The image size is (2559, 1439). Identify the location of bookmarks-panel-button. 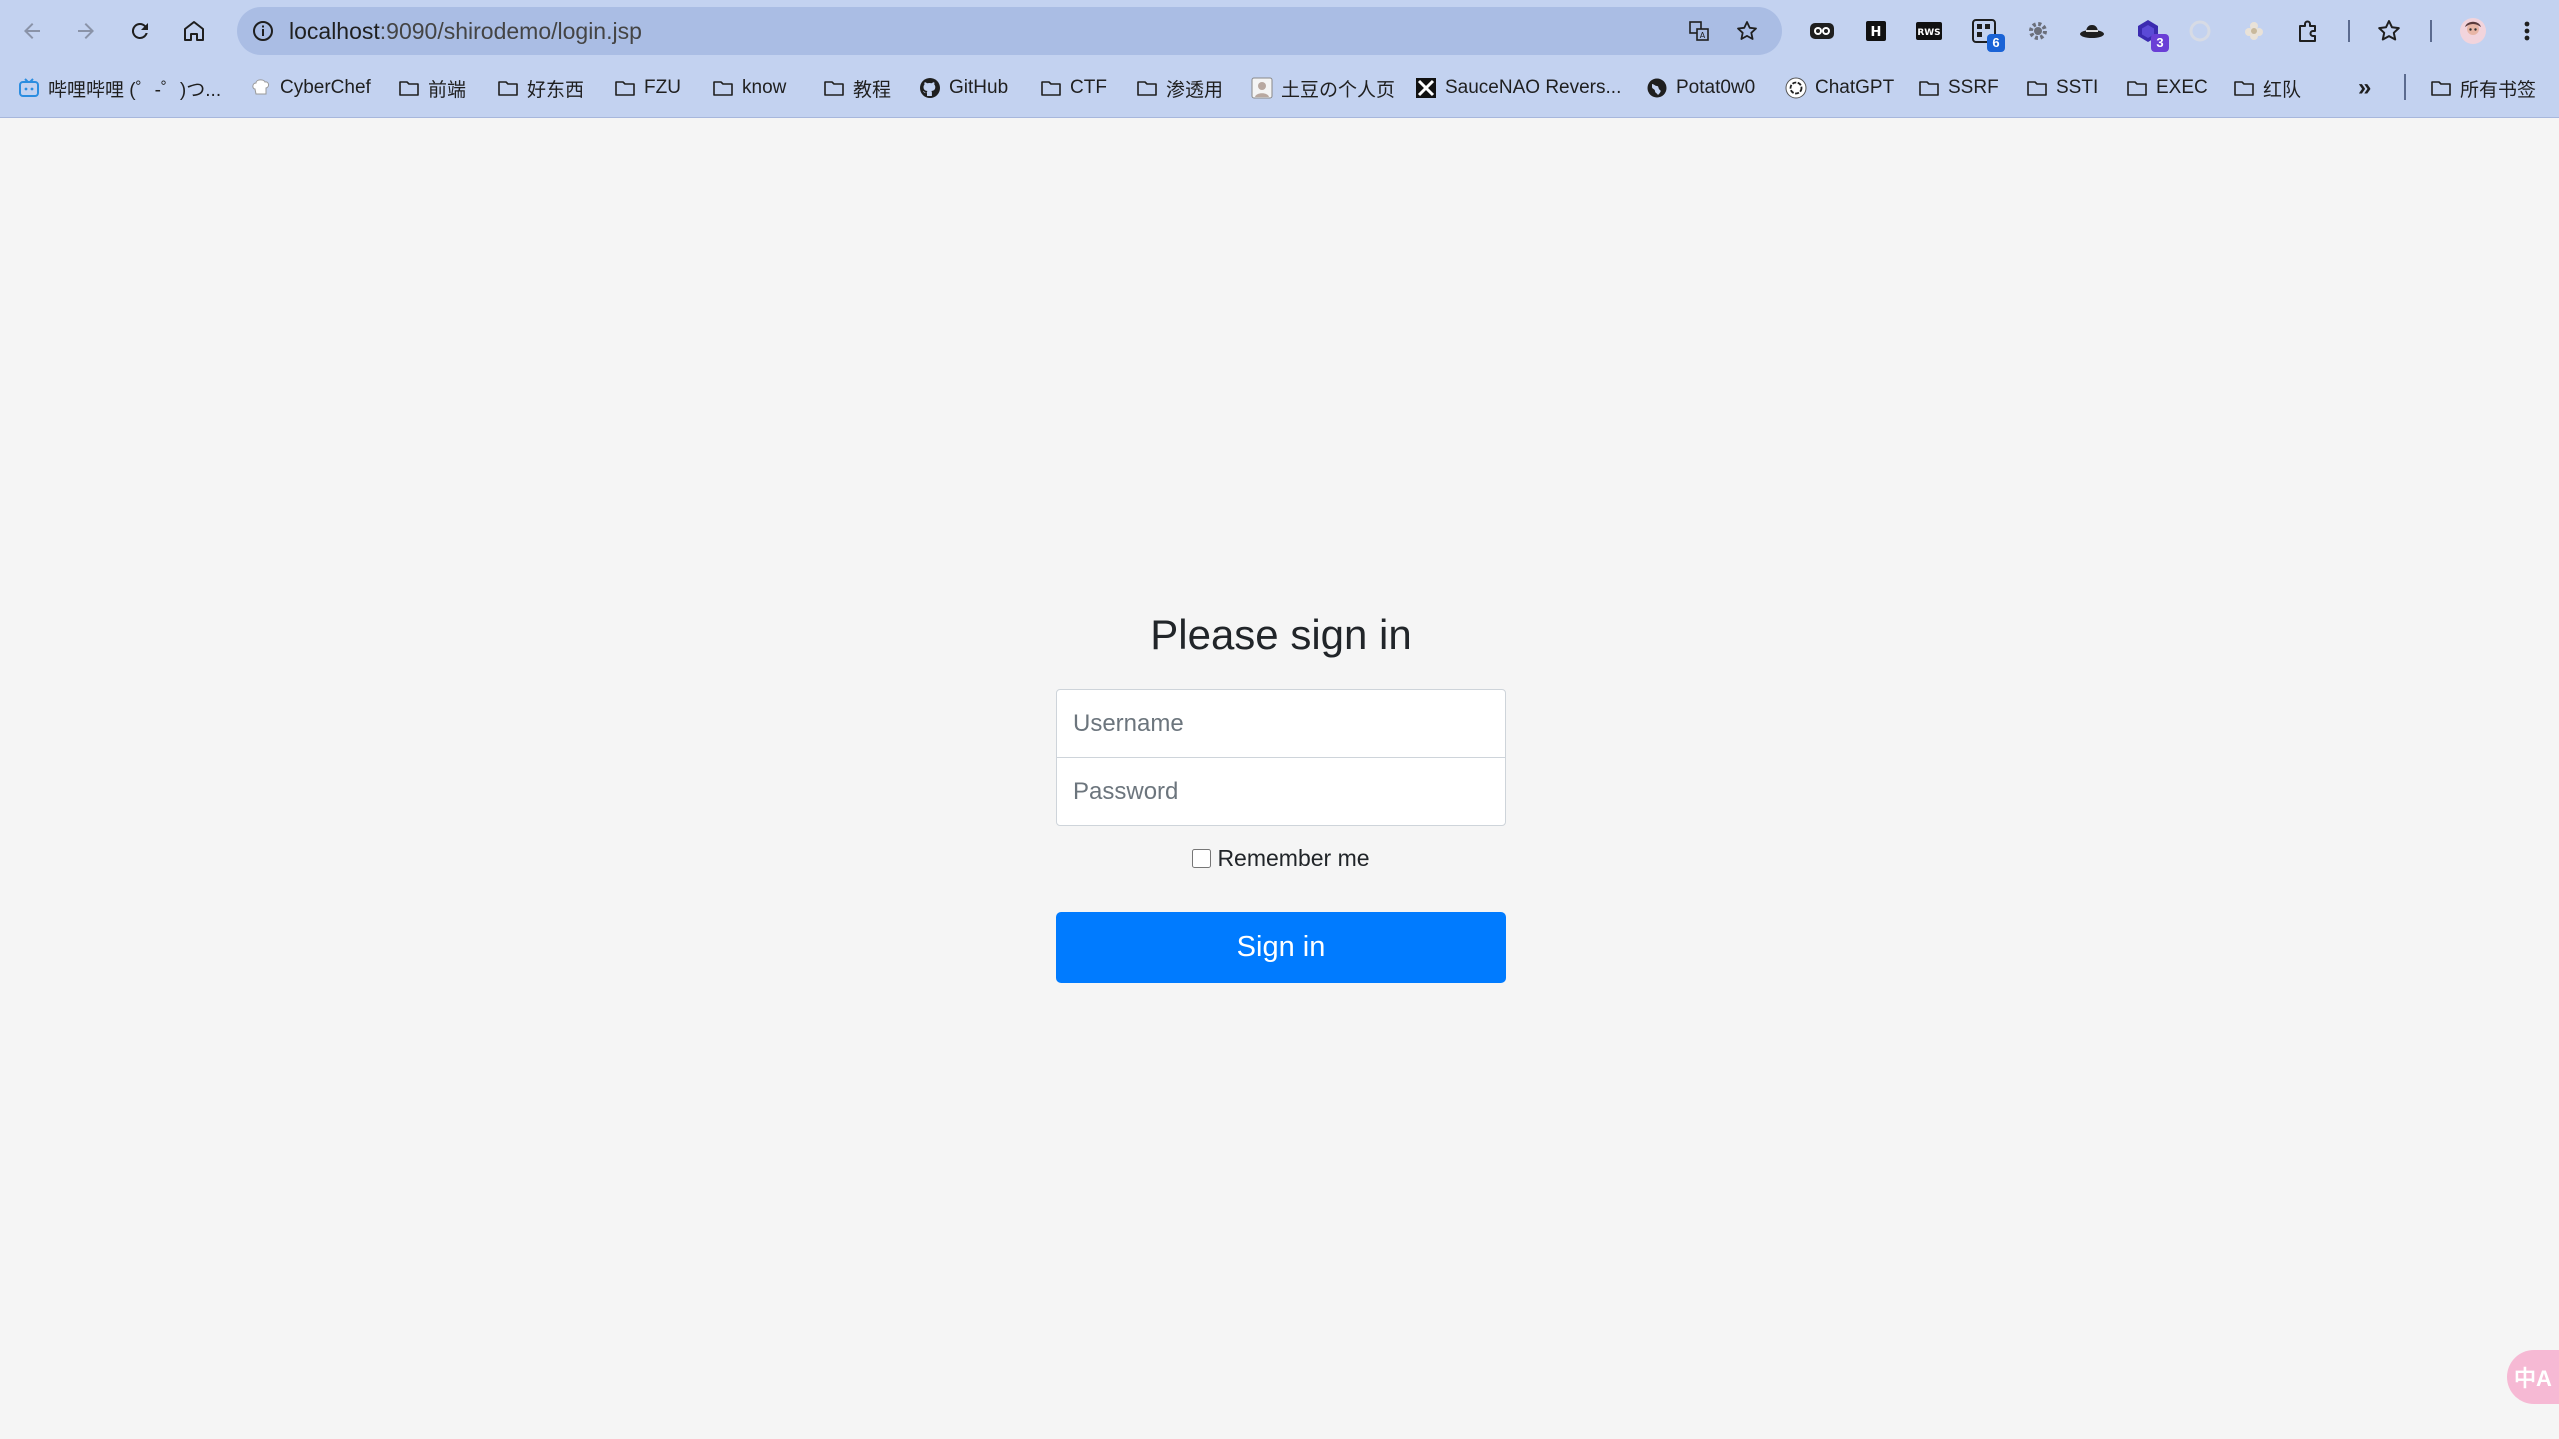
(2389, 31).